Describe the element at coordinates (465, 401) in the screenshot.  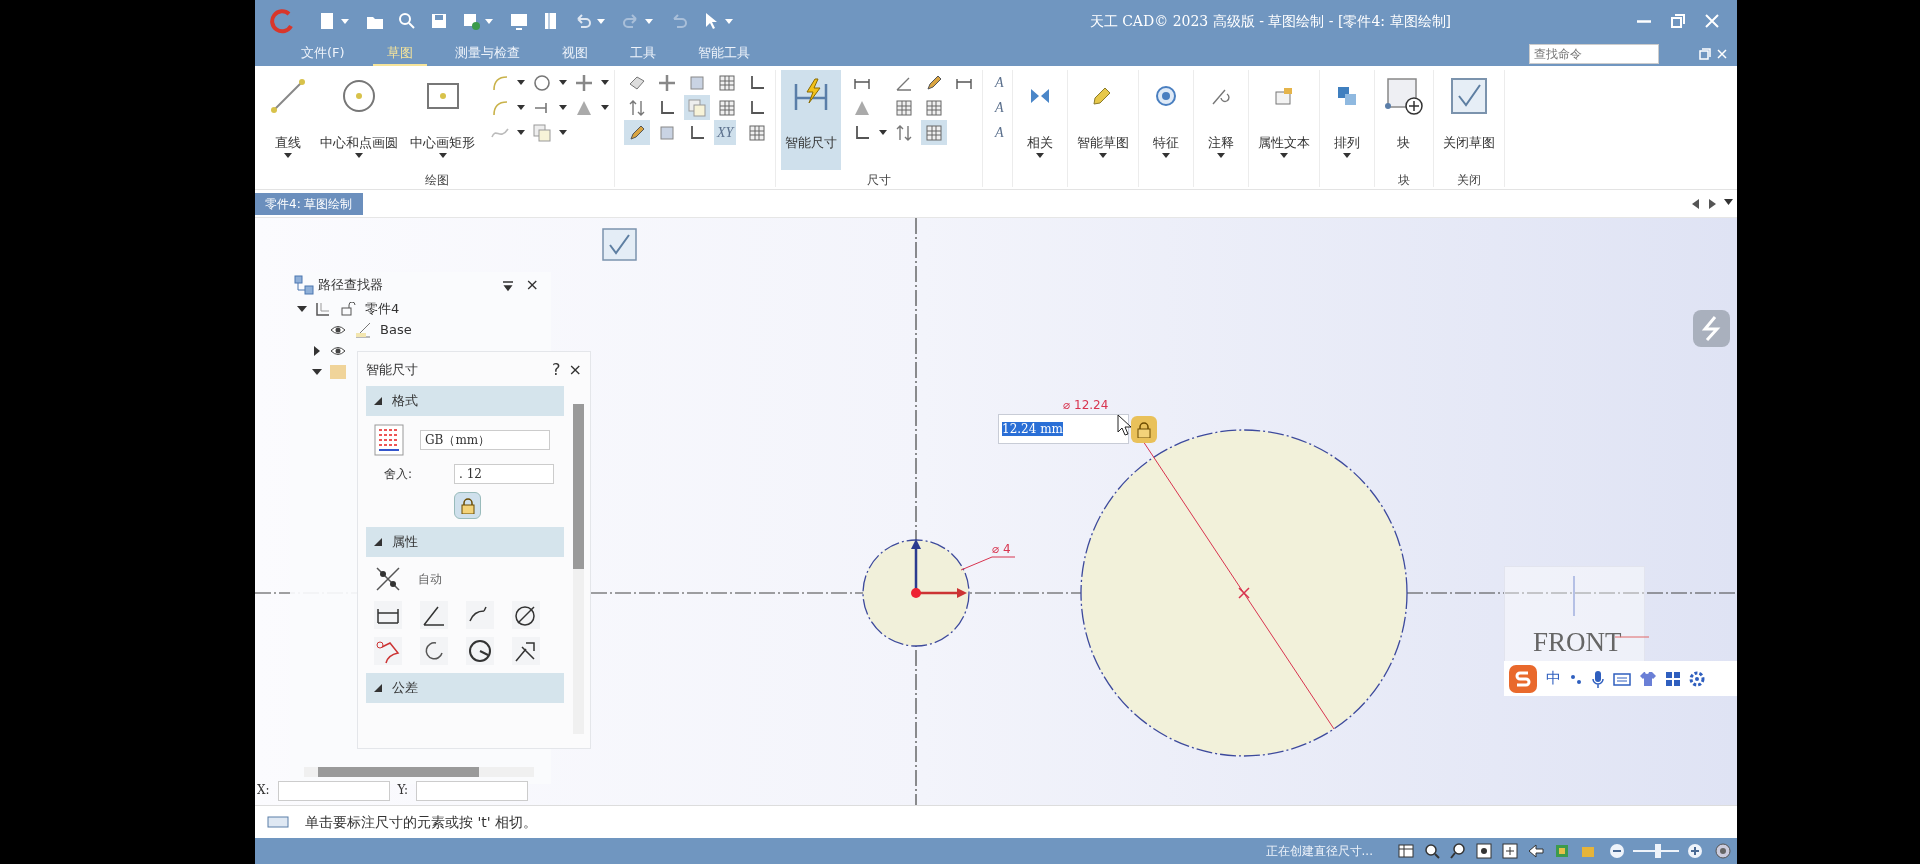
I see `section-header: 格式` at that location.